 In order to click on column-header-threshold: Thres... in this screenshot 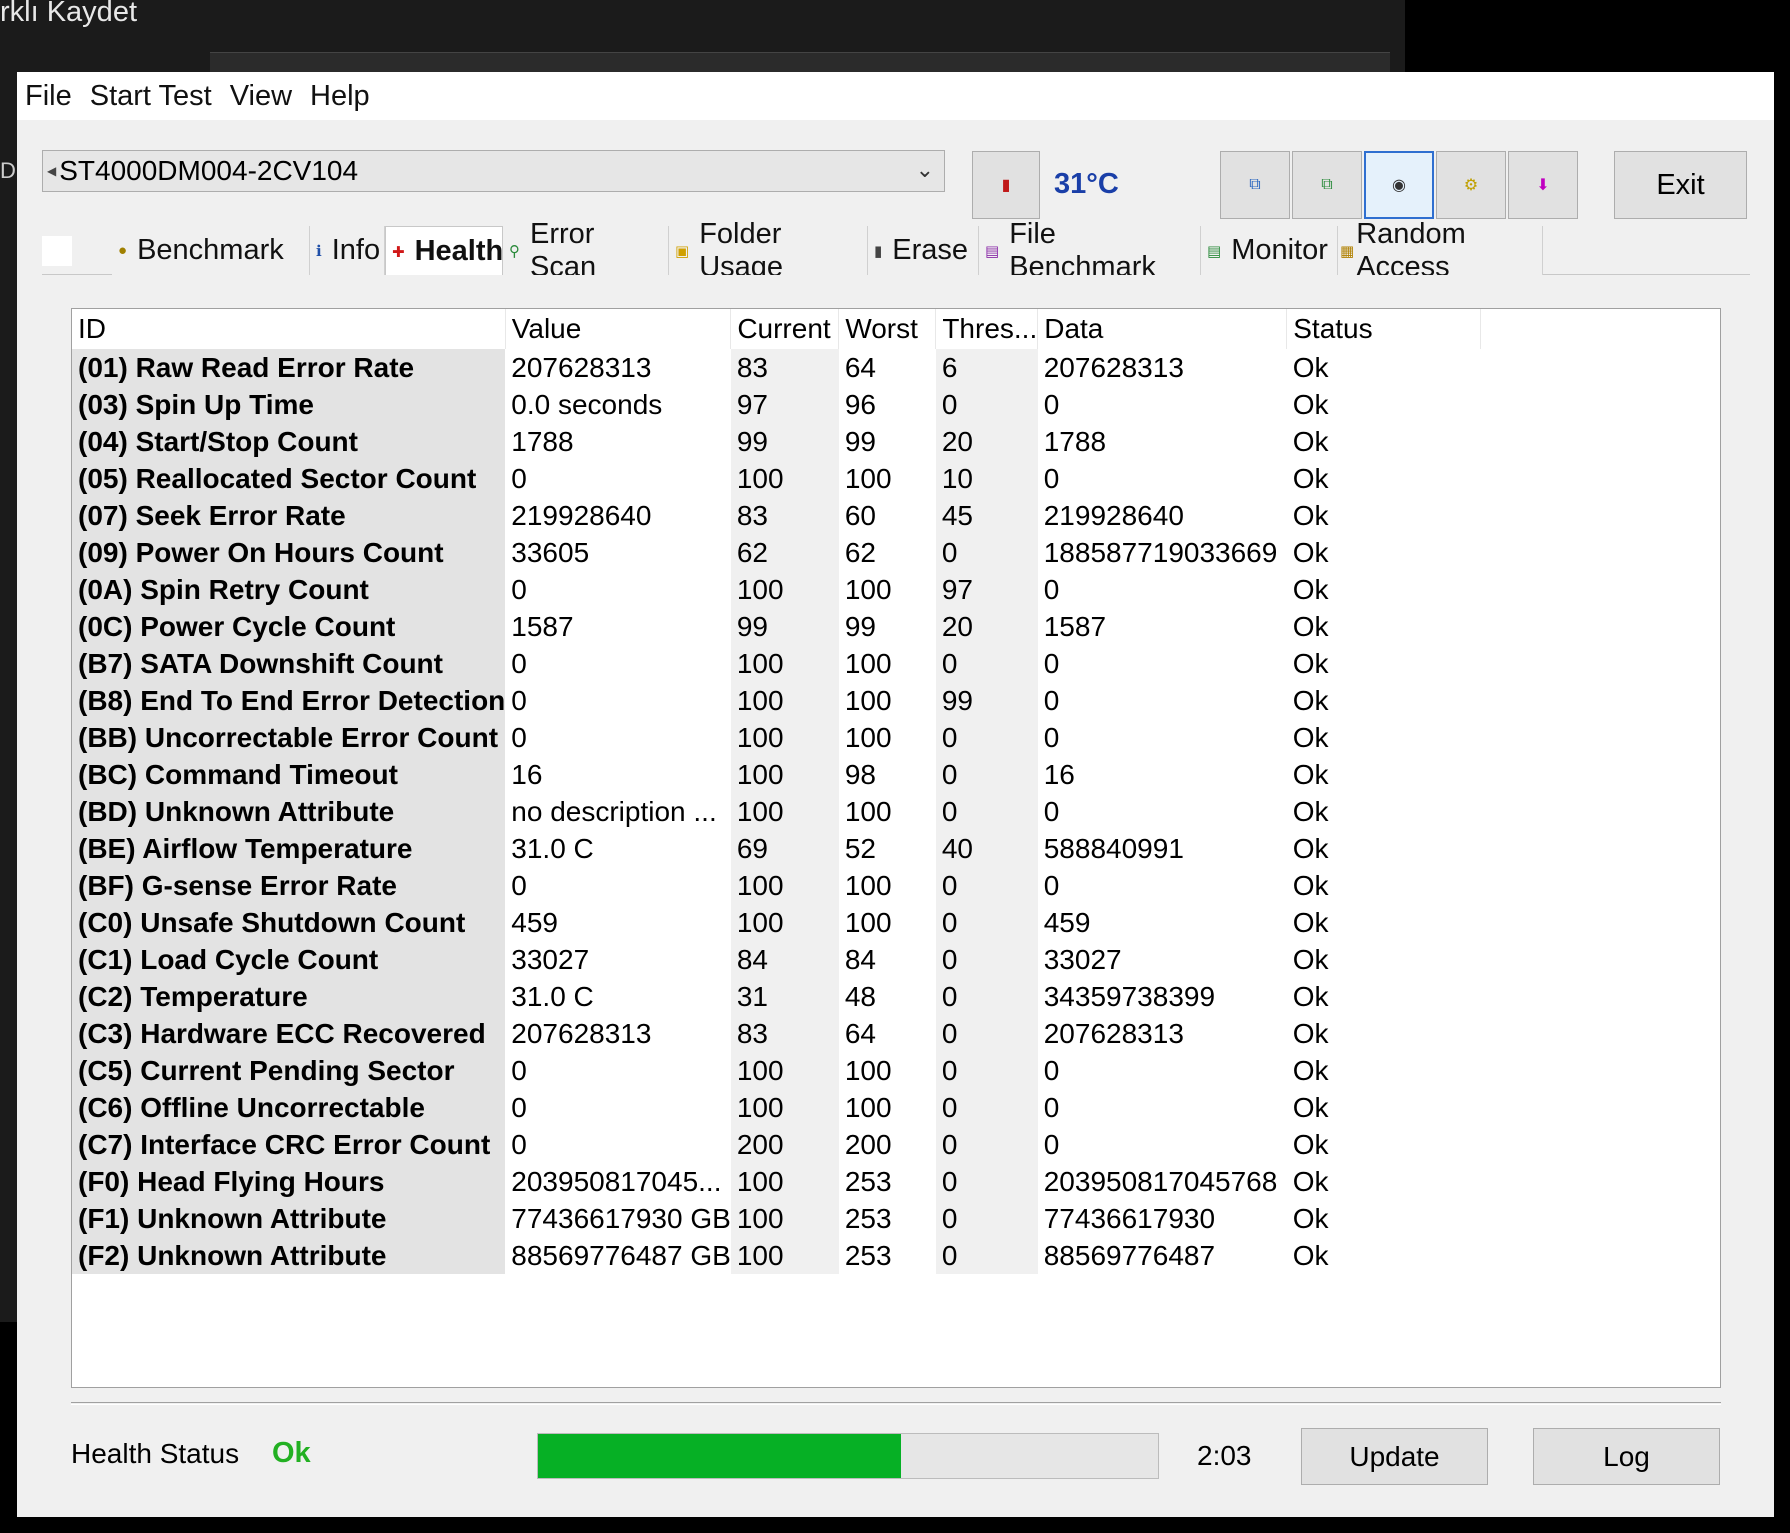, I will do `click(987, 329)`.